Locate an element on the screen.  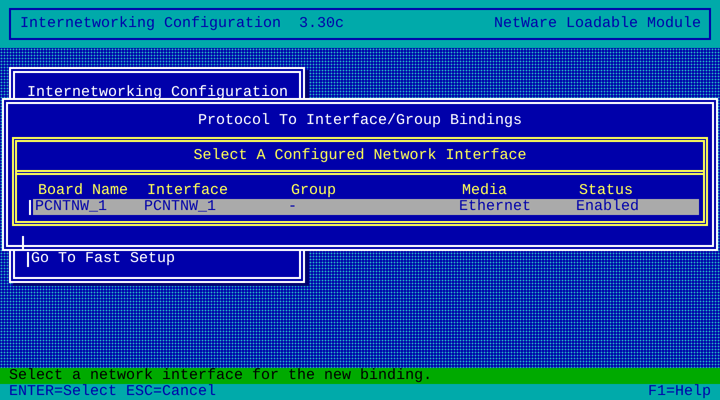
key-hint: ENTER=Select ESC=Cancel is located at coordinates (112, 392).